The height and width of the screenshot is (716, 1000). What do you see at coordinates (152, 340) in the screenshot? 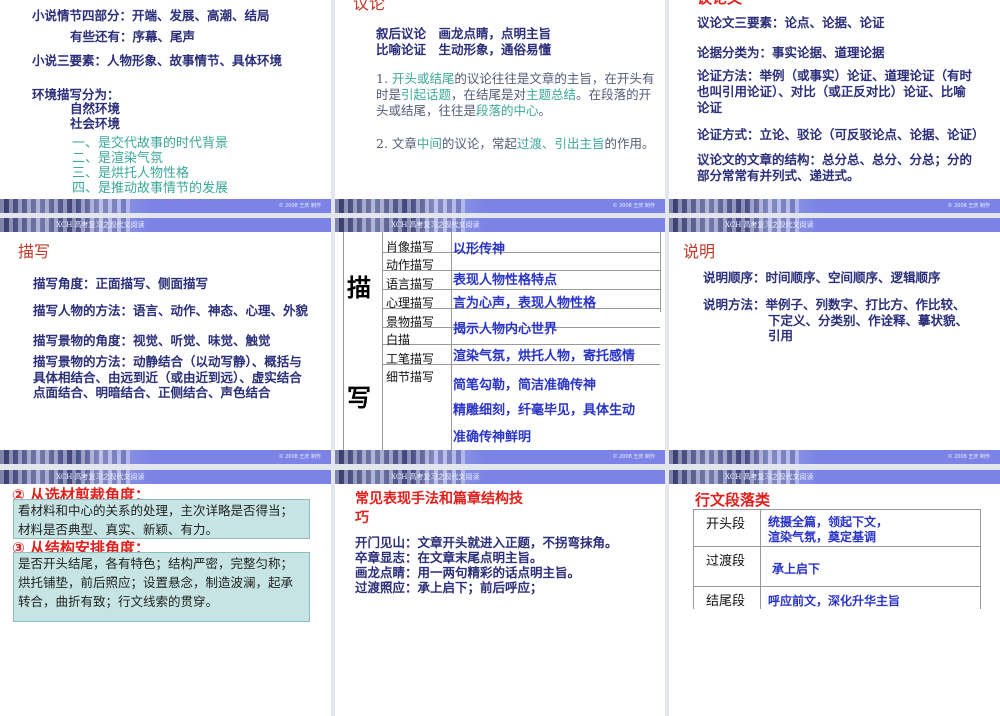
I see `text-line: 描写景物的角度：视觉、听觉、味觉、触觉` at bounding box center [152, 340].